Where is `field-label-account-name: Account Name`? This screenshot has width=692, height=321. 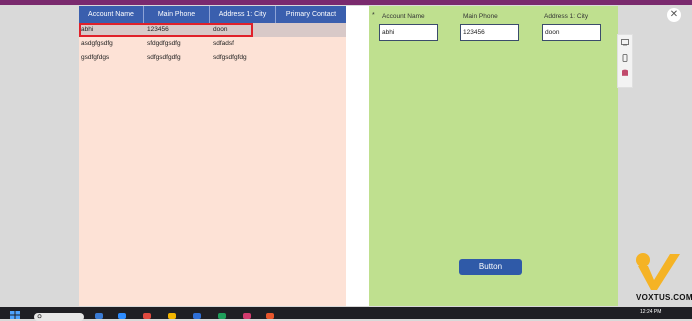
field-label-account-name: Account Name is located at coordinates (403, 16).